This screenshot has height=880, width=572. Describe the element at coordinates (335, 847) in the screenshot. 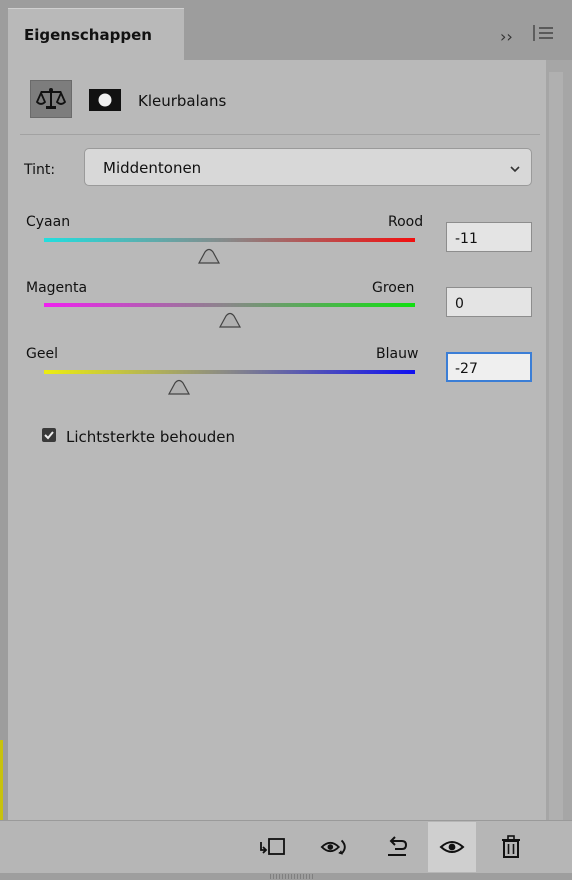

I see `view-previous-state-icon` at that location.